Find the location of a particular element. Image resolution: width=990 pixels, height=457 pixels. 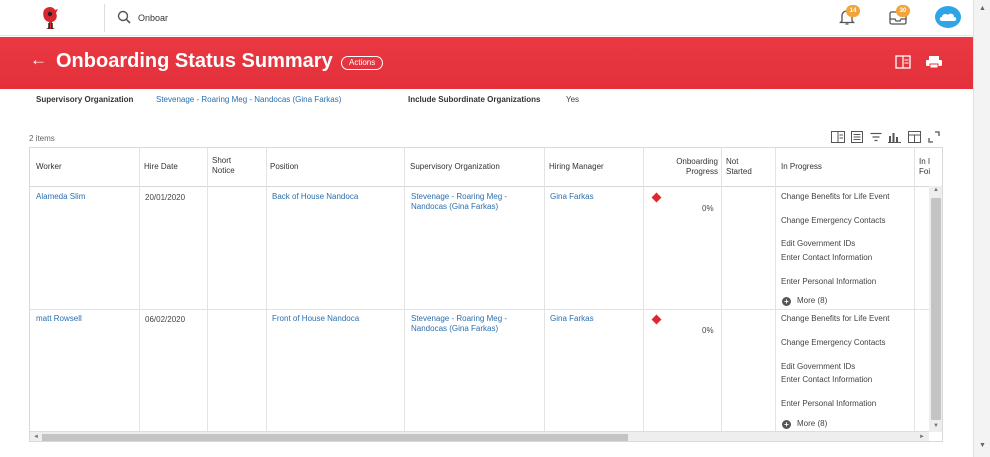

filter-icon is located at coordinates (876, 137).